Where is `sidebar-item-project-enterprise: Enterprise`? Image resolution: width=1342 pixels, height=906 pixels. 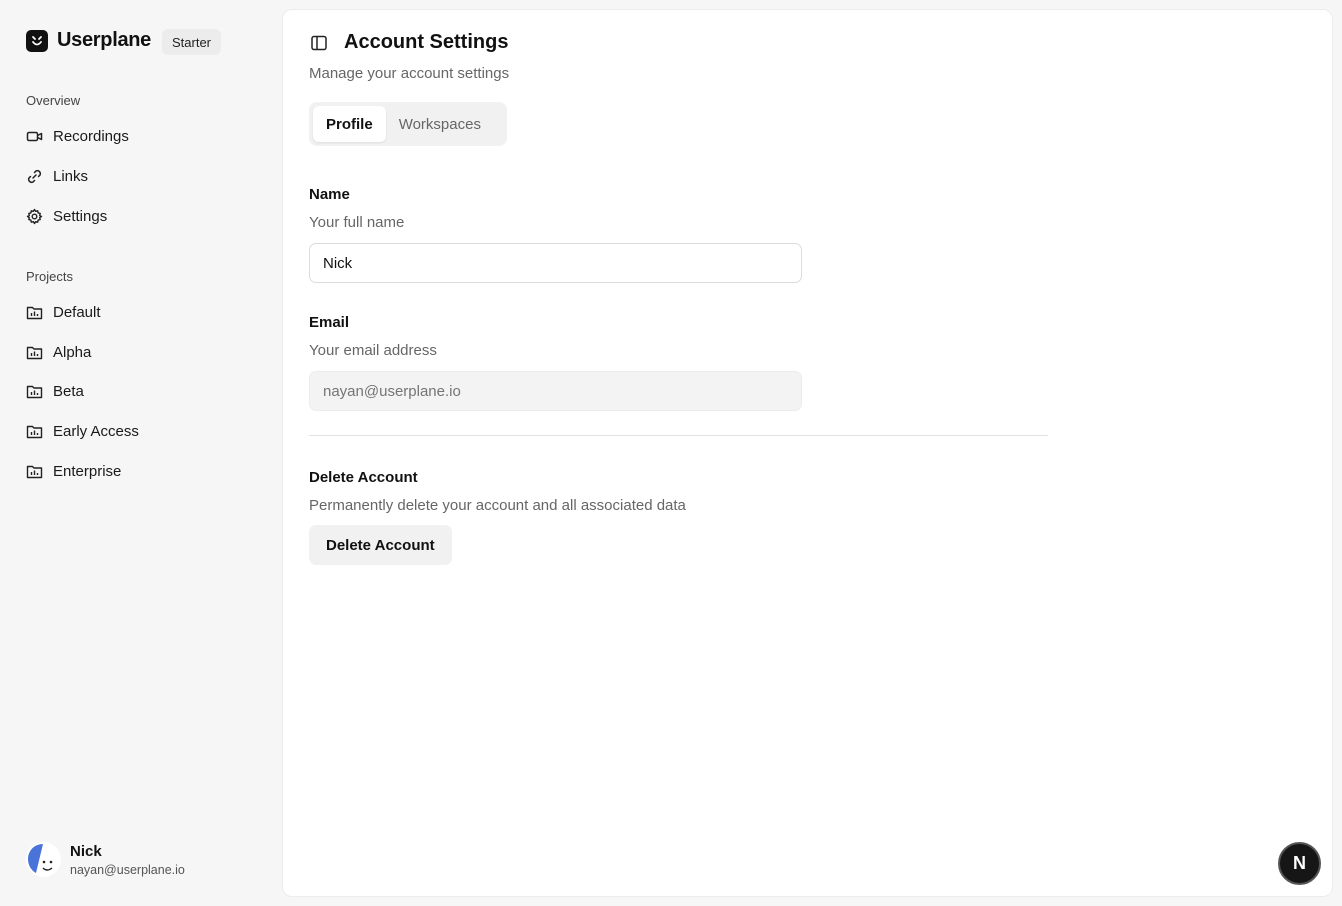
sidebar-item-project-enterprise: Enterprise is located at coordinates (73, 471).